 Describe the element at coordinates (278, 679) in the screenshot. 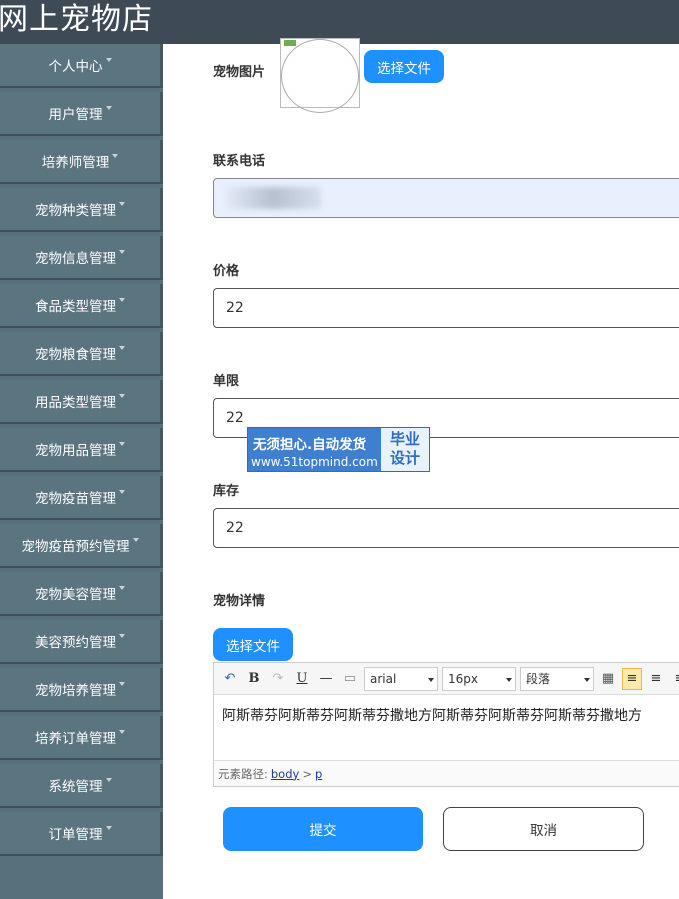

I see `redo-icon: ↷` at that location.